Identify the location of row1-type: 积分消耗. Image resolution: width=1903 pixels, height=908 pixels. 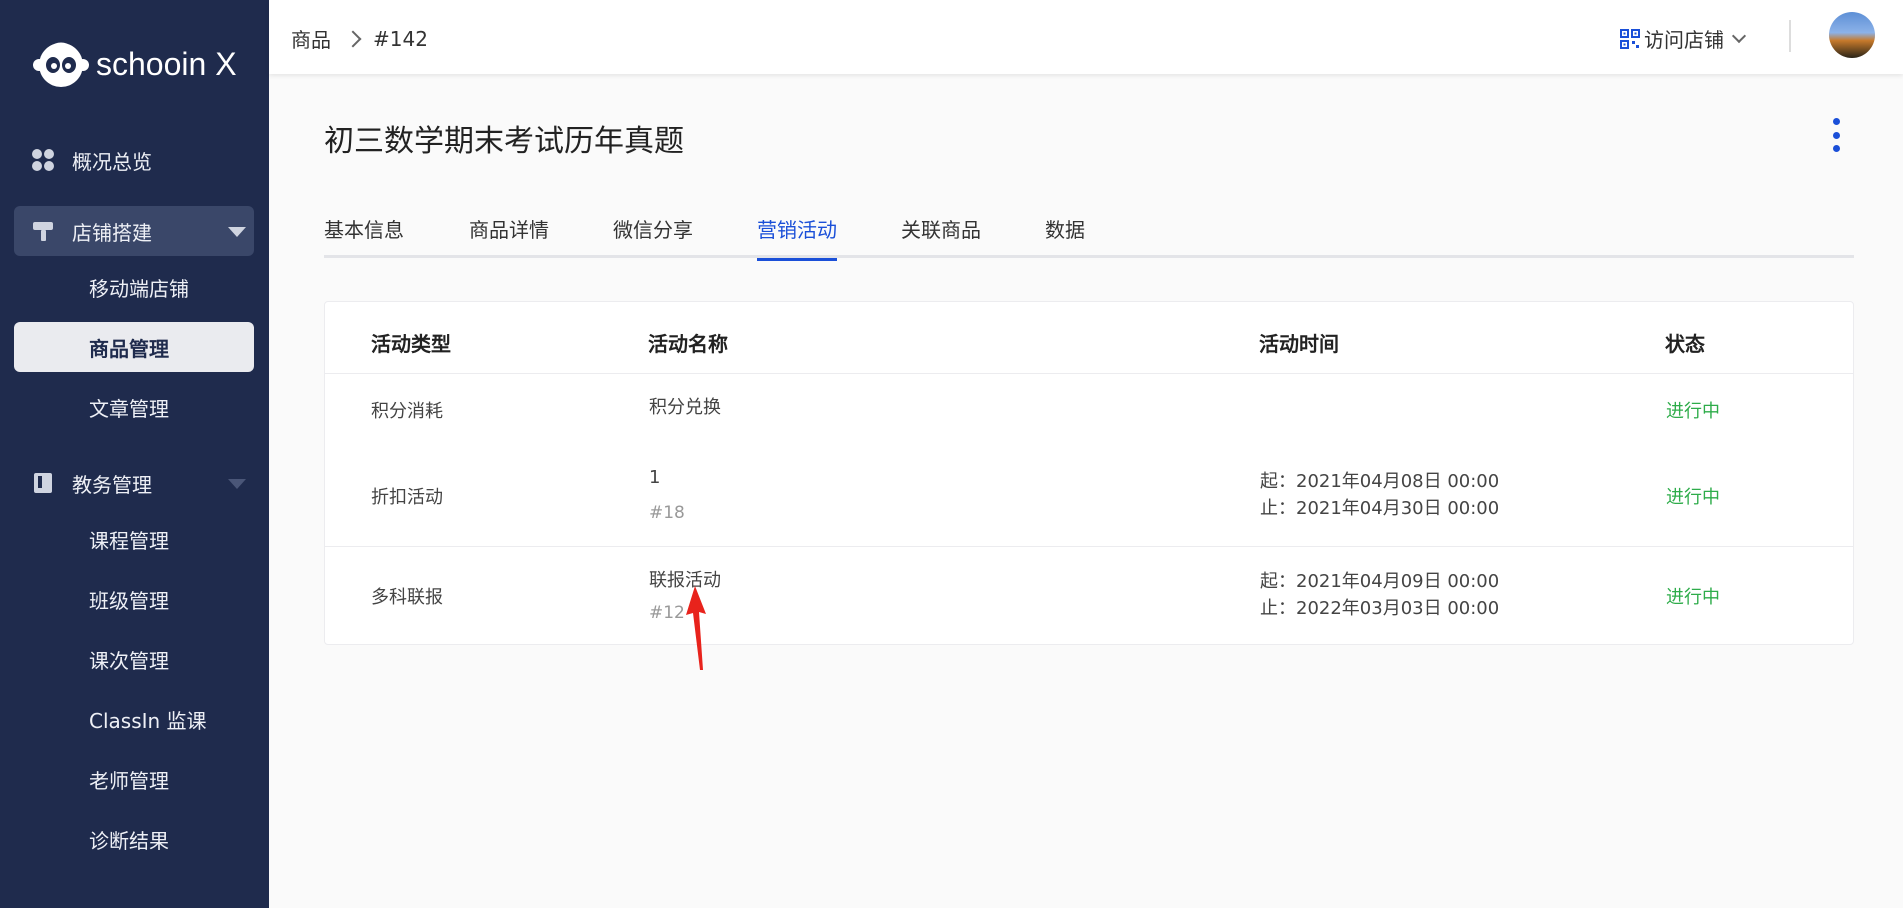
(407, 411).